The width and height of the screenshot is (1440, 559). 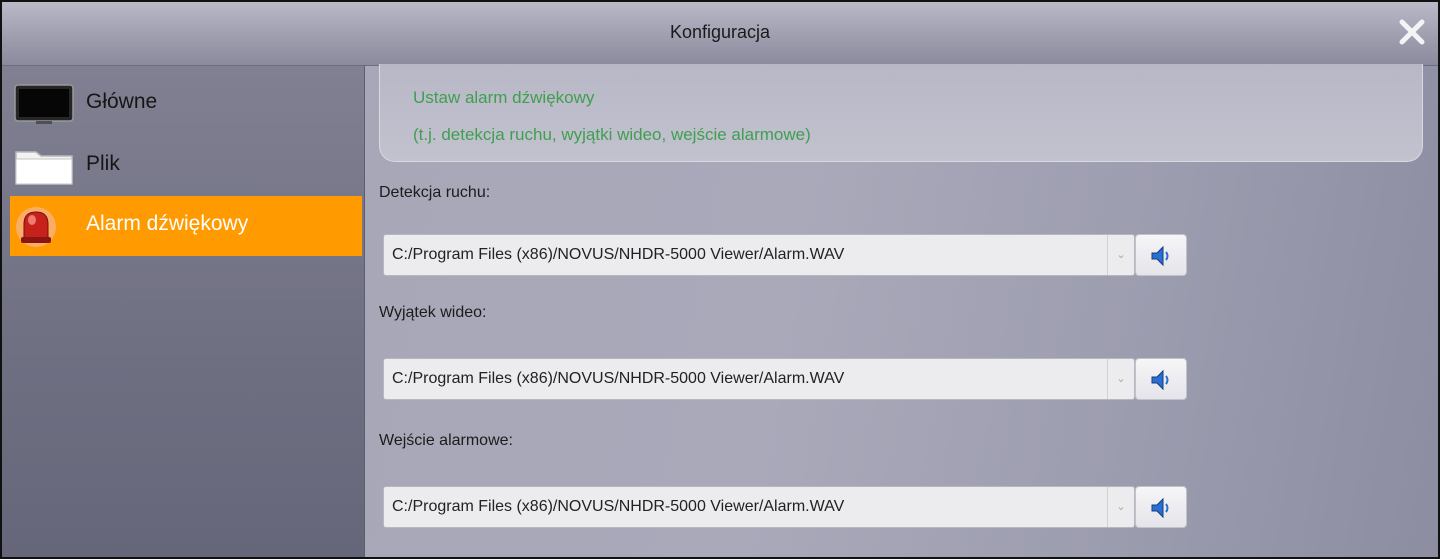 What do you see at coordinates (44, 104) in the screenshot?
I see `monitor-icon` at bounding box center [44, 104].